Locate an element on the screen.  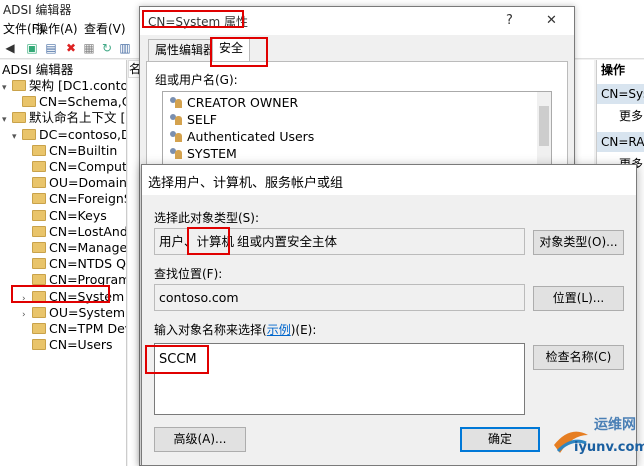
object-name-label: 输入对象名称来选择(示例)(E): is located at coordinates (235, 330).